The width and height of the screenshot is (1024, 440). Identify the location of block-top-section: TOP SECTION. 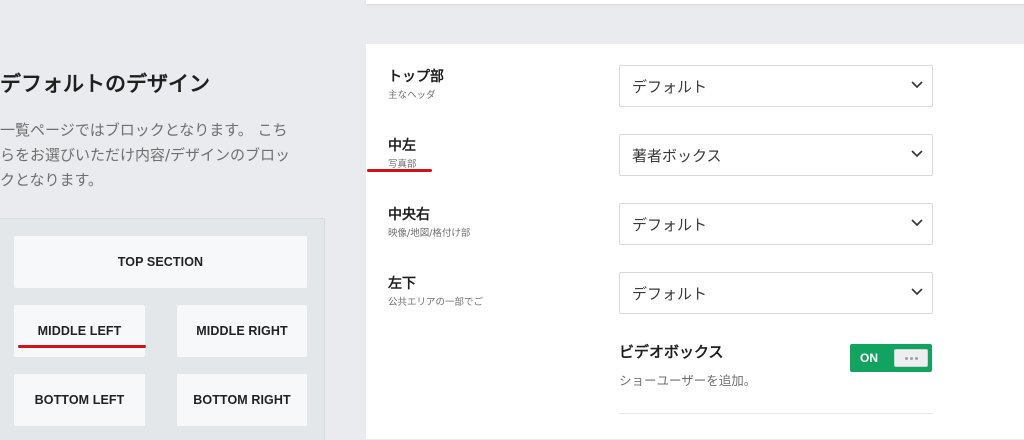
(160, 262).